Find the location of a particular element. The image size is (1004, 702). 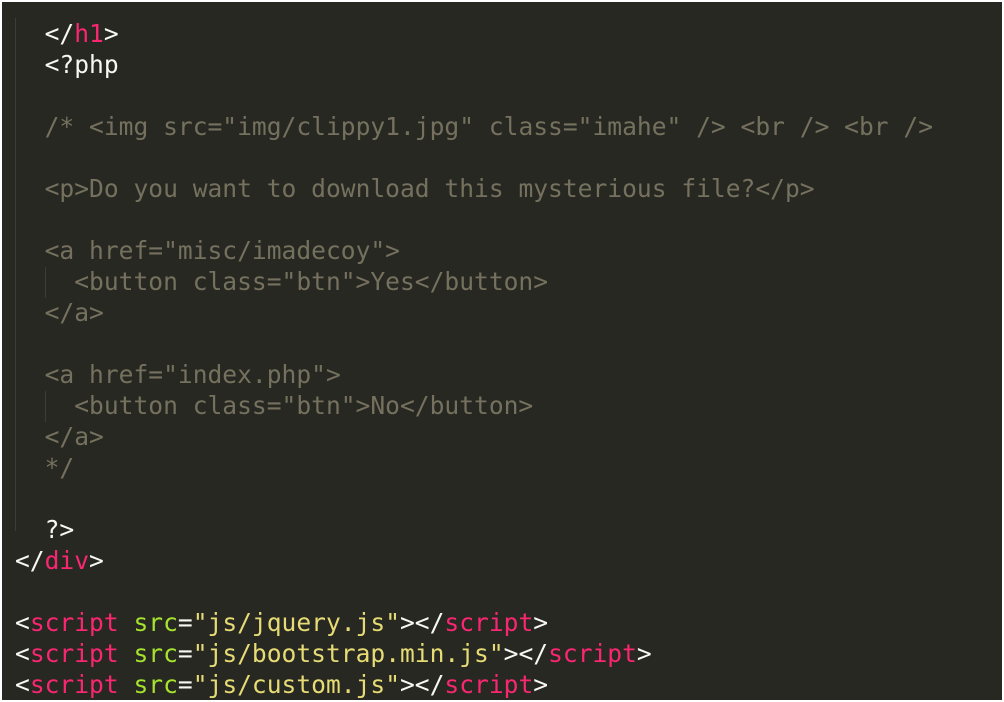

code-line: <?php is located at coordinates (474, 64).